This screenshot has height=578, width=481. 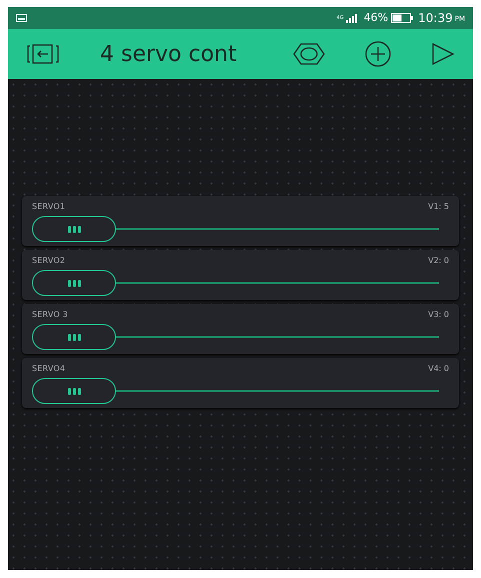 I want to click on pin-value: V1: 5, so click(x=438, y=207).